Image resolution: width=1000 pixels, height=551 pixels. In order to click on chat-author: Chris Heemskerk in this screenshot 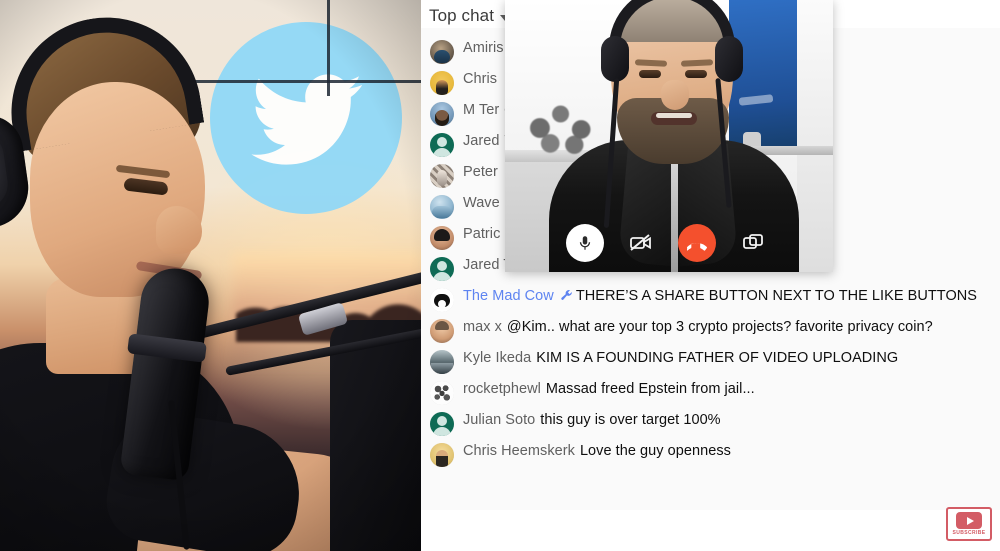, I will do `click(519, 451)`.